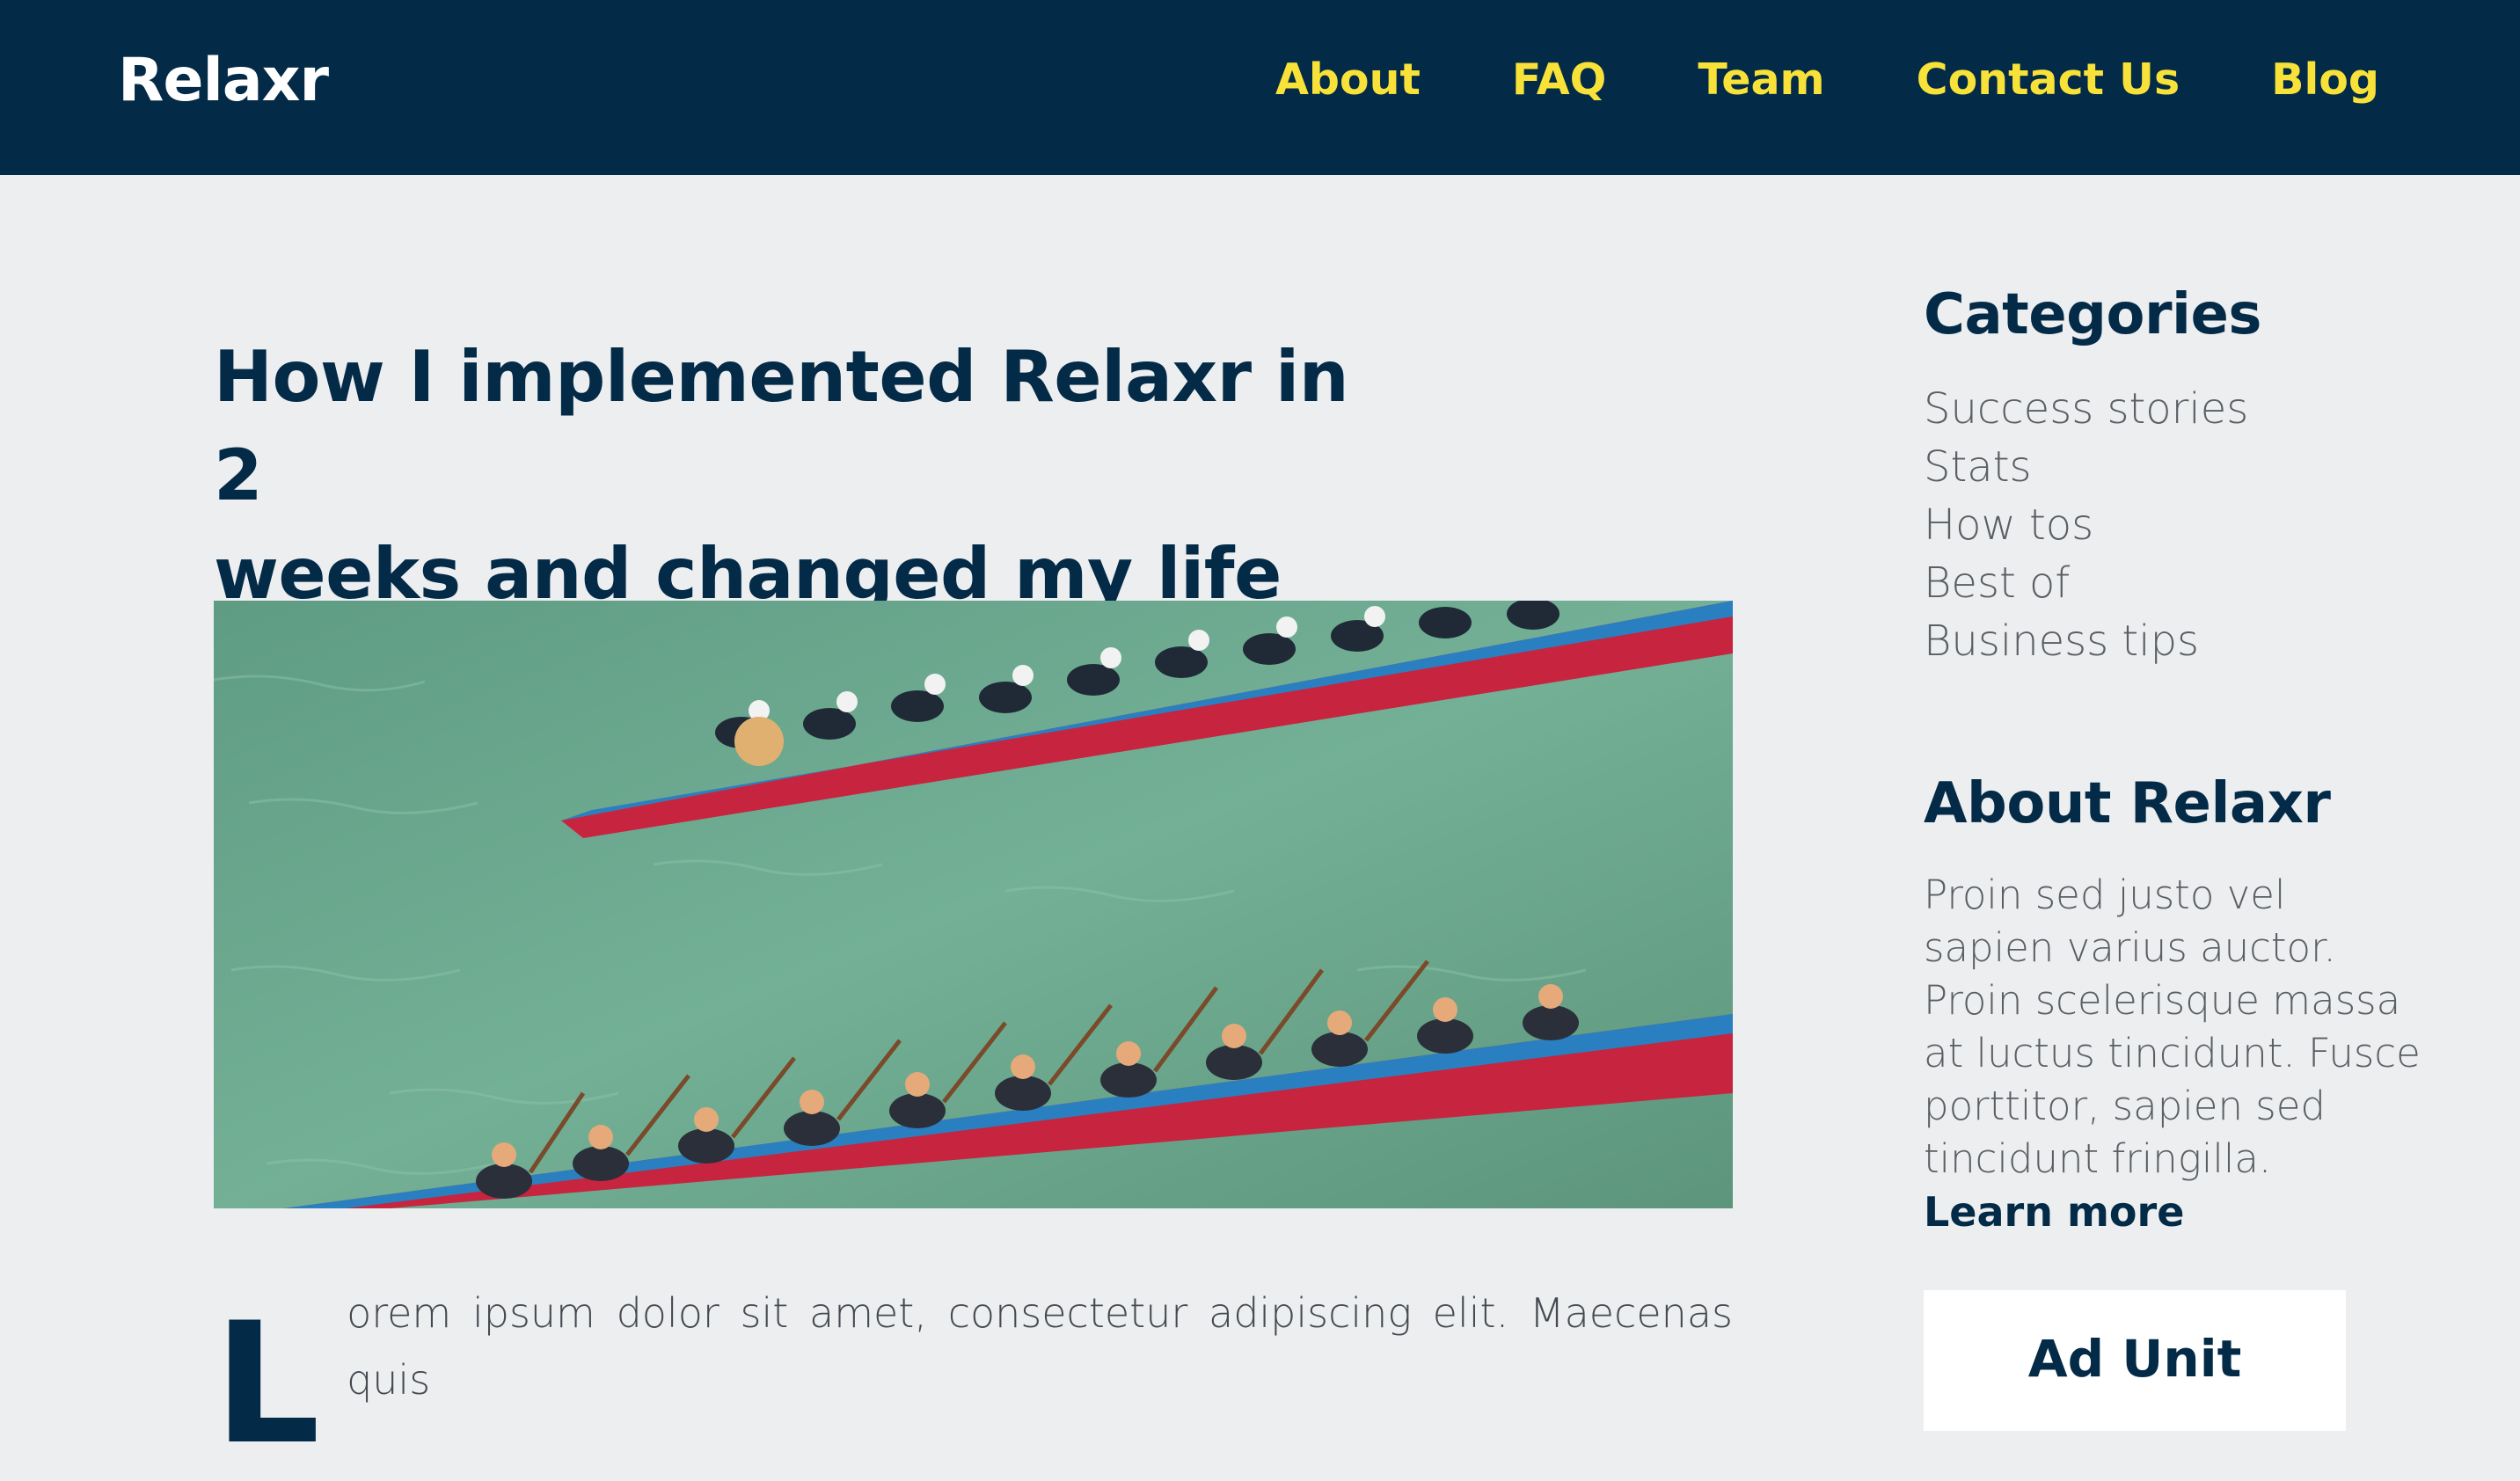 Image resolution: width=2520 pixels, height=1481 pixels. What do you see at coordinates (1260, 88) in the screenshot?
I see `top-navbar: Relaxr About FAQ Team Contact Us Blog` at bounding box center [1260, 88].